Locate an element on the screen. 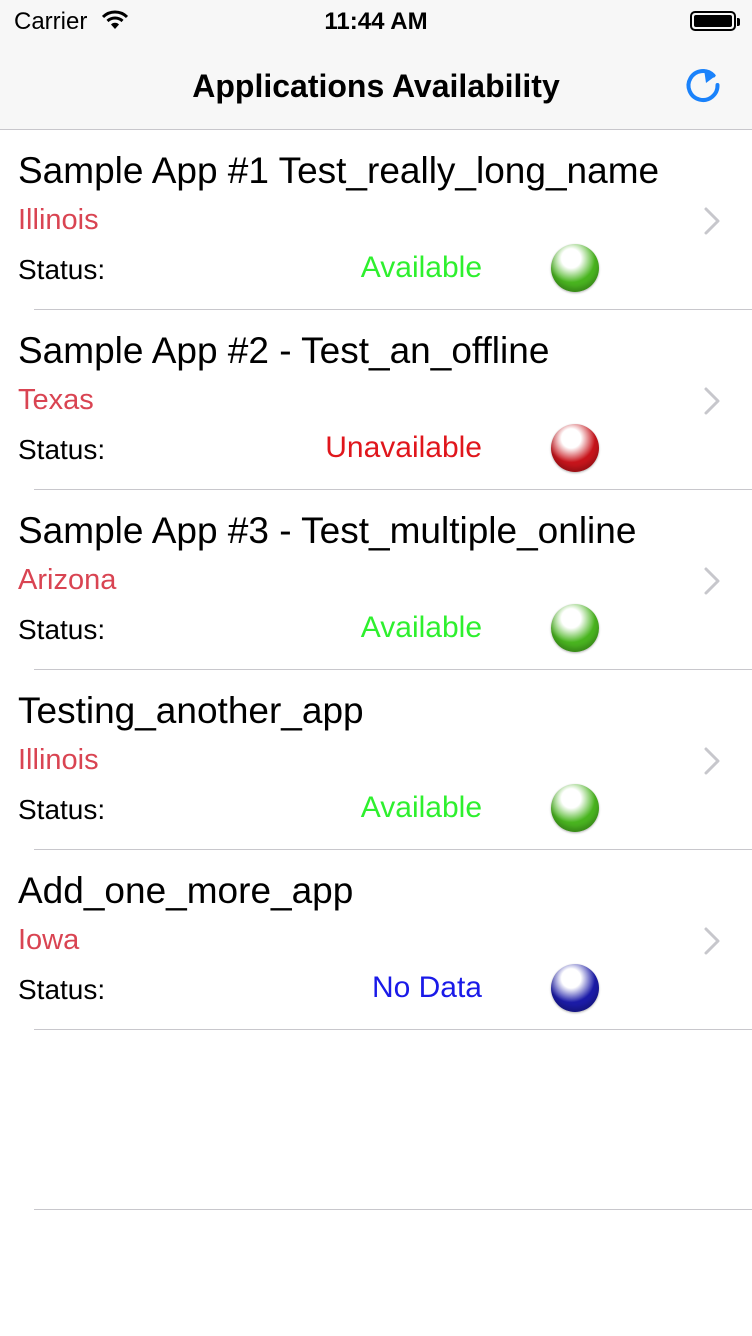 The height and width of the screenshot is (1336, 752). app-name: Sample App #3 - Test_multiple_online is located at coordinates (327, 530).